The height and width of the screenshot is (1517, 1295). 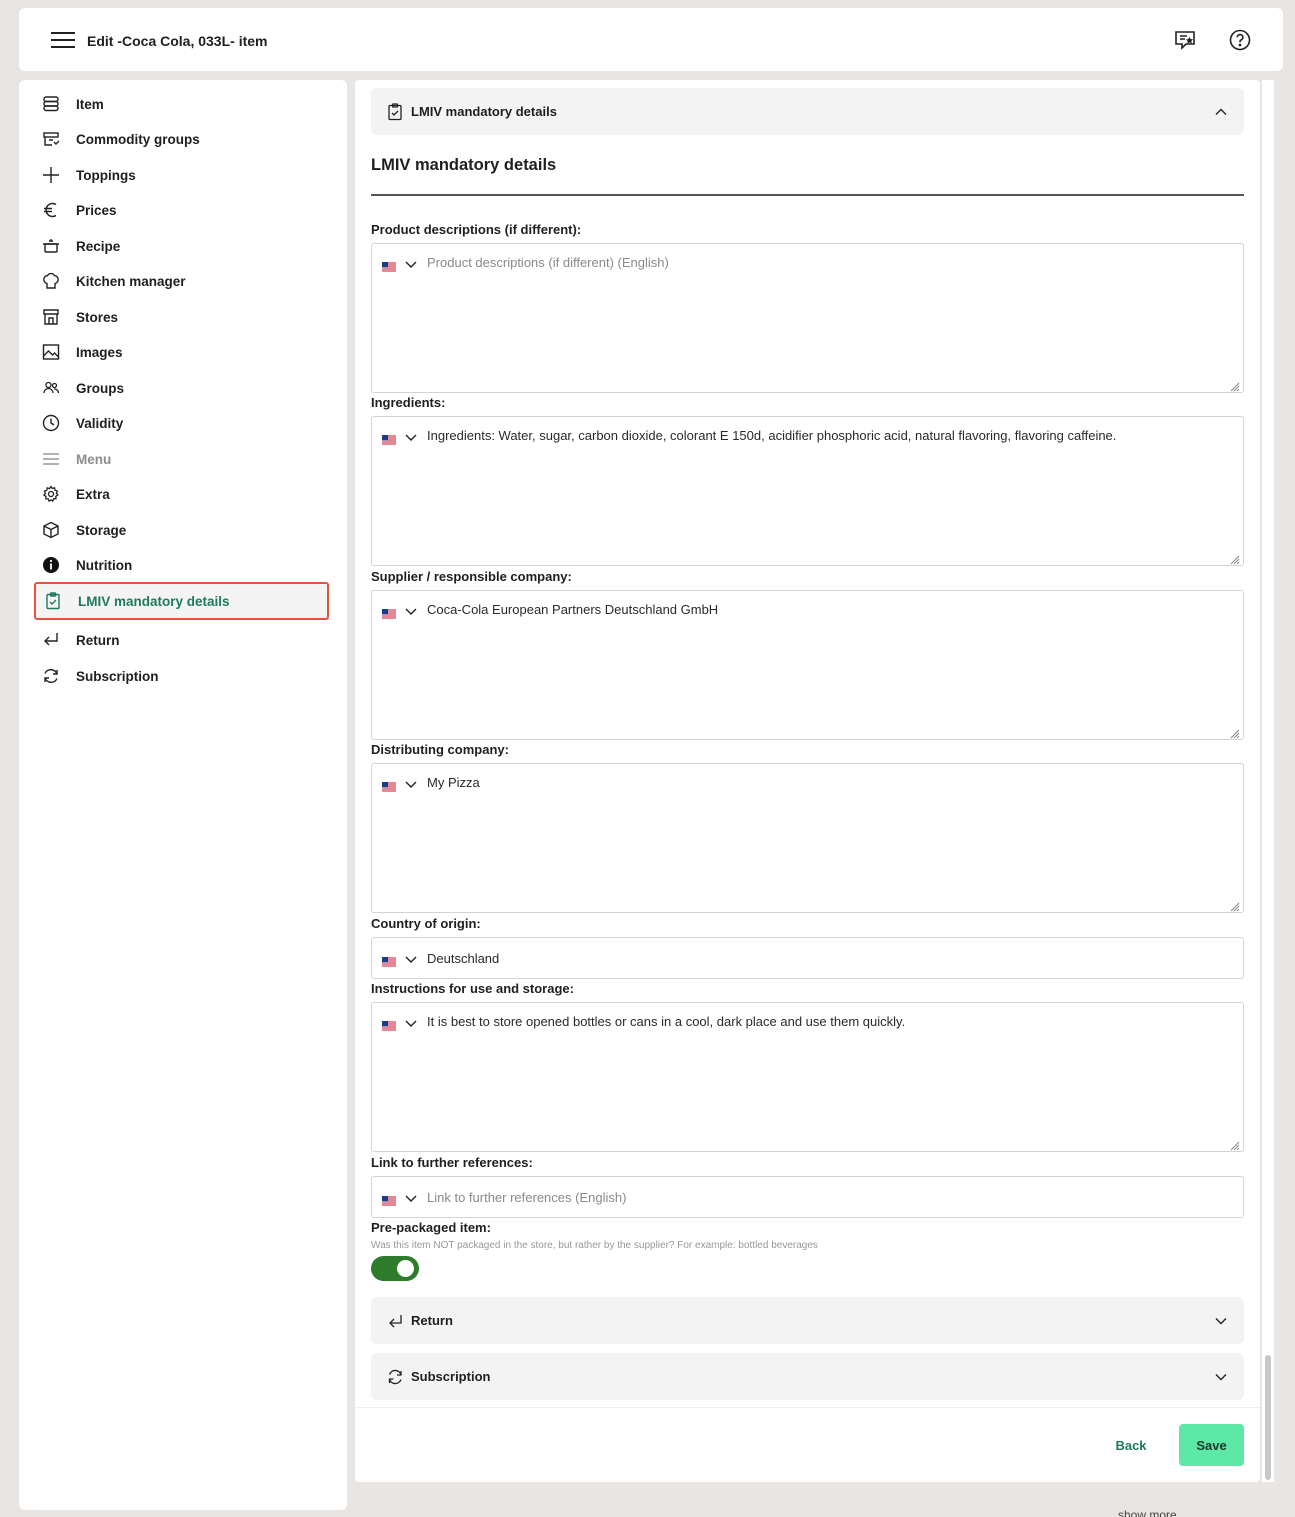 What do you see at coordinates (51, 423) in the screenshot?
I see `clock-icon` at bounding box center [51, 423].